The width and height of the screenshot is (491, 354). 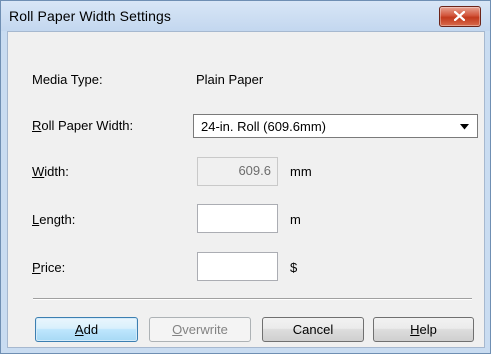 I want to click on close-button, so click(x=460, y=16).